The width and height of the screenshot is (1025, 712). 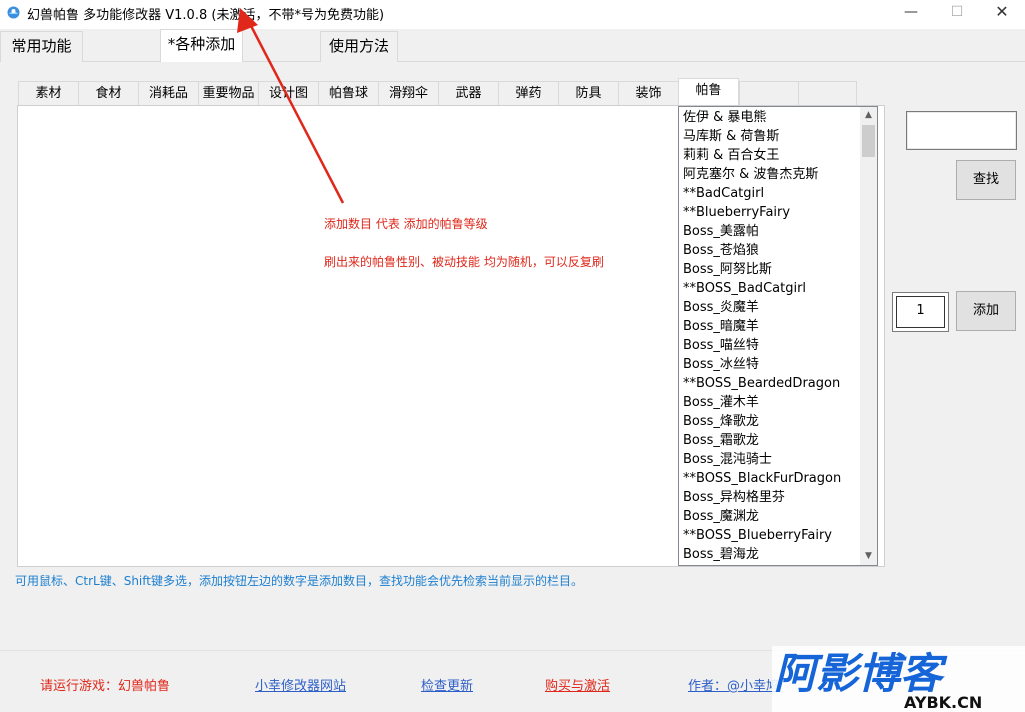 What do you see at coordinates (724, 117) in the screenshot?
I see `list-item: 佐伊 & 暴电熊` at bounding box center [724, 117].